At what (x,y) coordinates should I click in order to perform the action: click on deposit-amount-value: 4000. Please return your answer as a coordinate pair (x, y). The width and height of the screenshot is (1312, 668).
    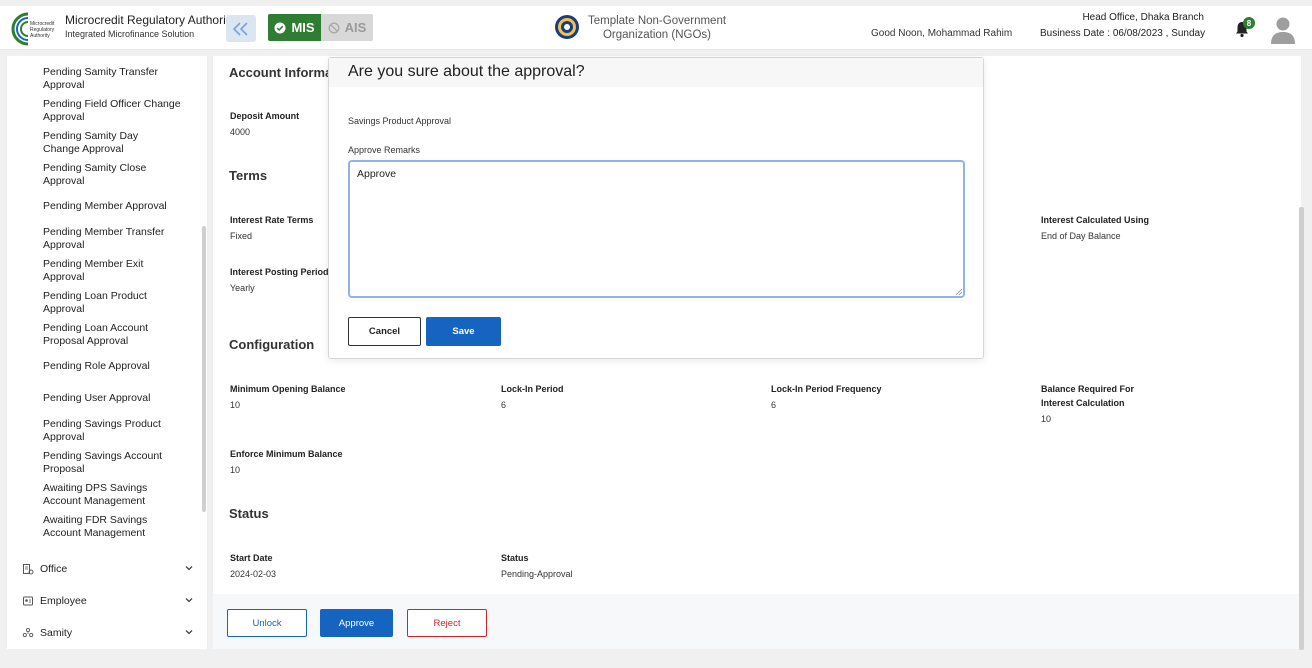
    Looking at the image, I should click on (240, 132).